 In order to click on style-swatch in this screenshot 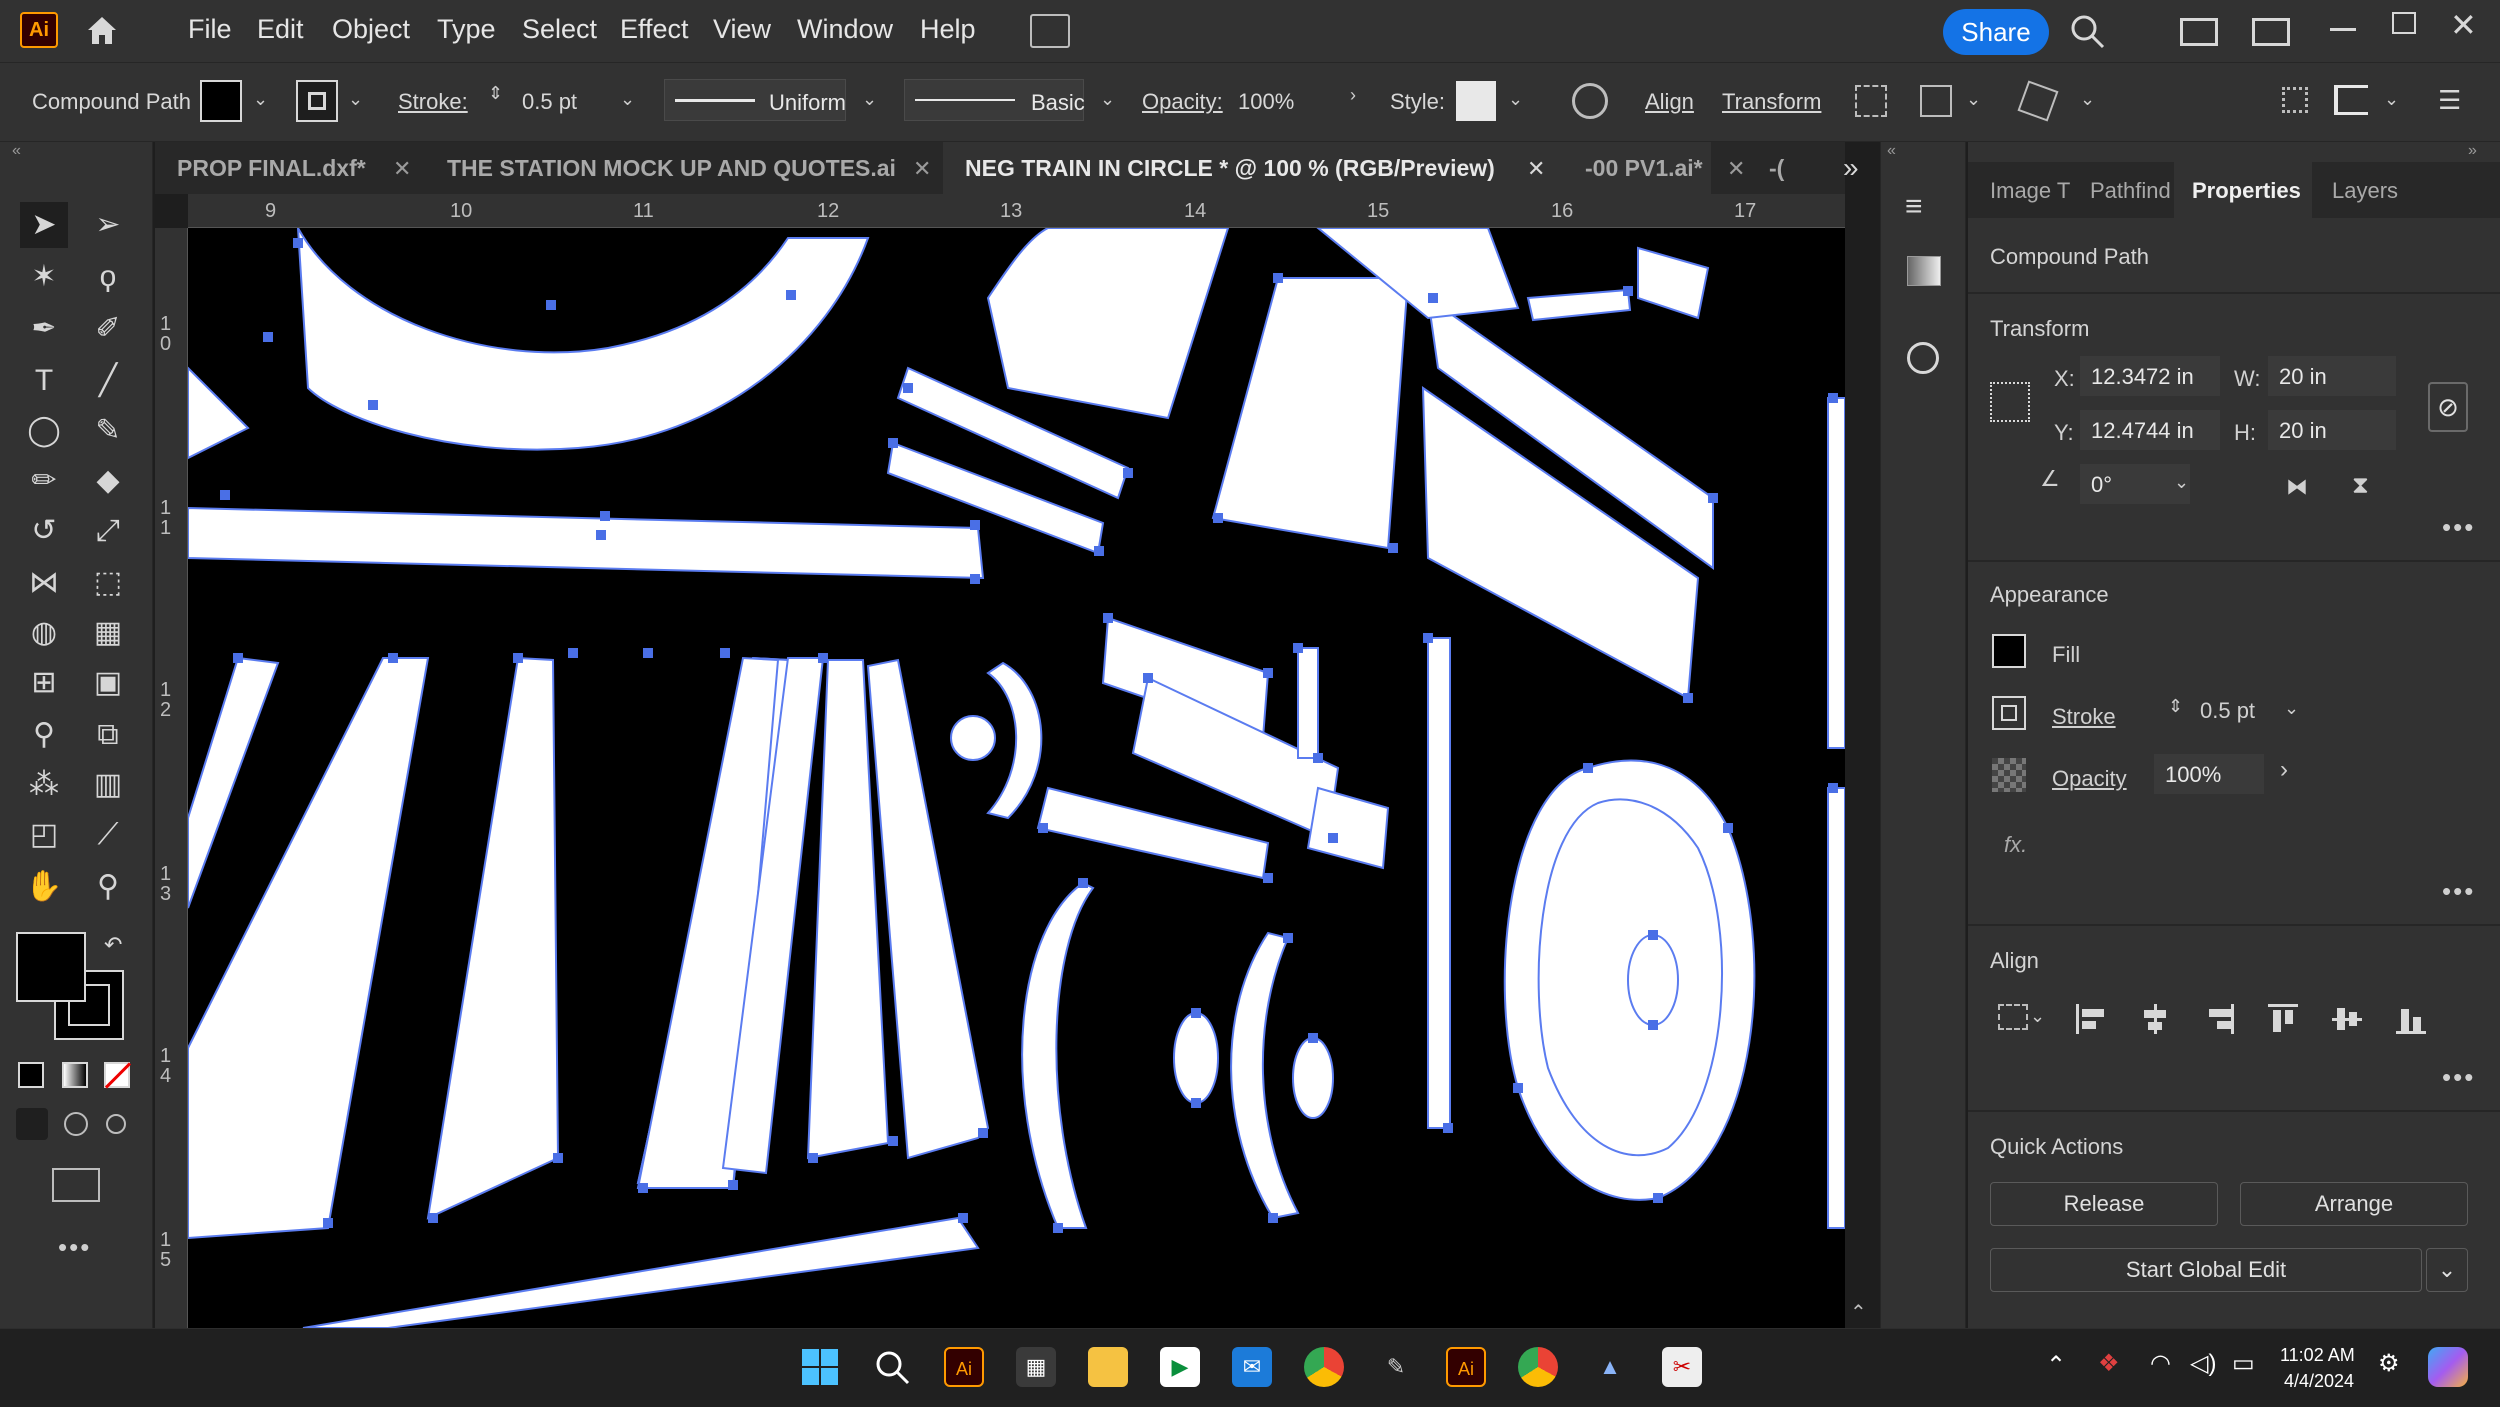, I will do `click(1476, 101)`.